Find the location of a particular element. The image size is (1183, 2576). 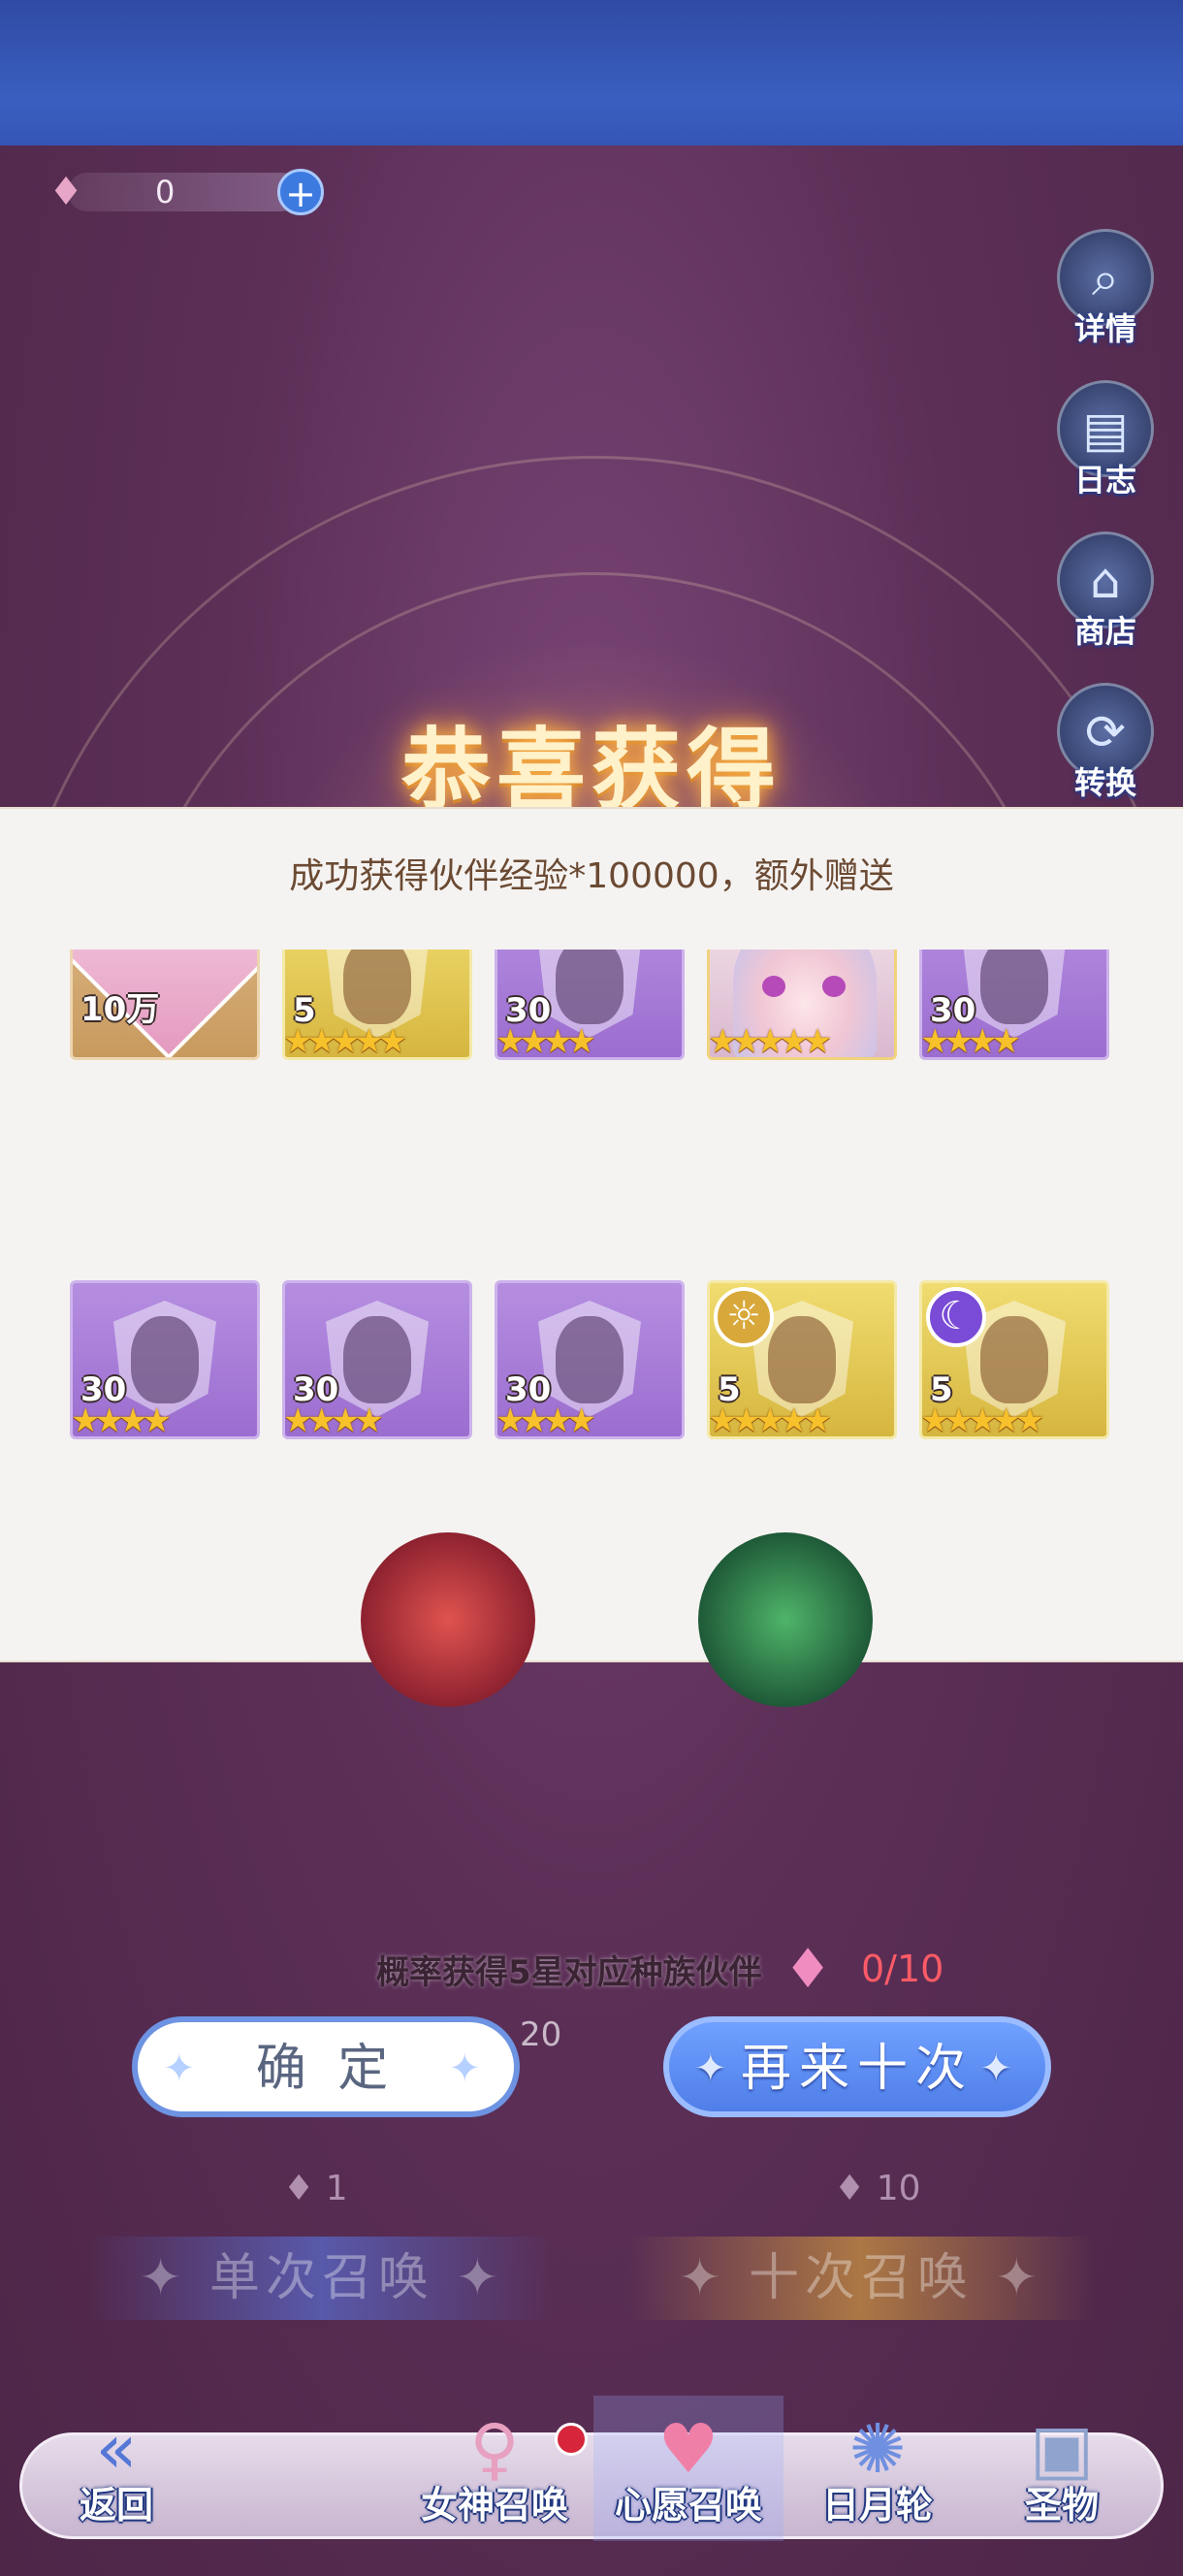

details-button: ⌕ 详情 is located at coordinates (1105, 292).